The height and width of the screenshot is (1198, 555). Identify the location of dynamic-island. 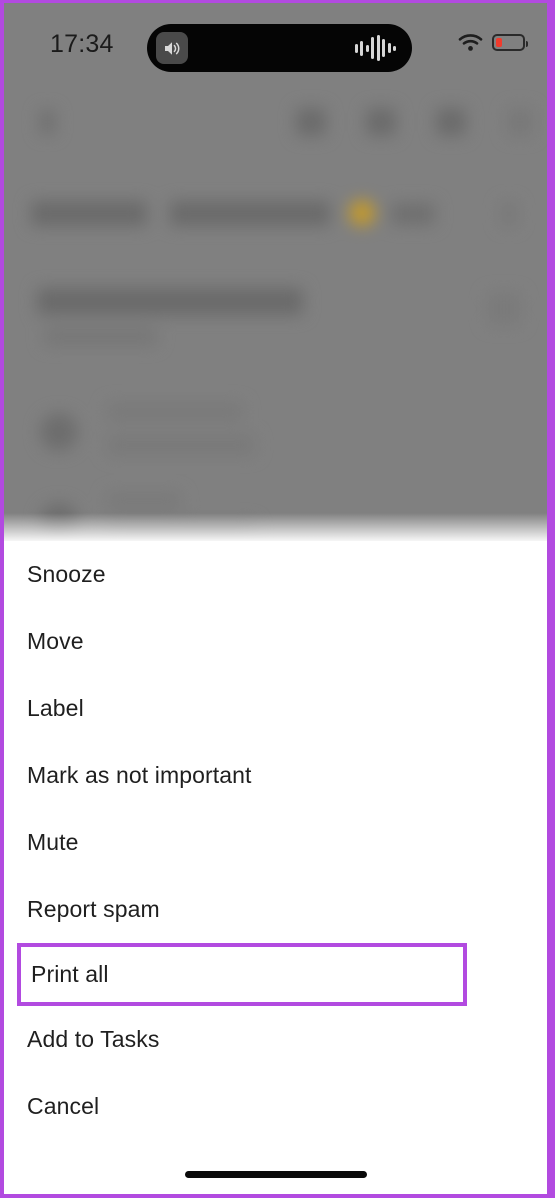
(279, 48).